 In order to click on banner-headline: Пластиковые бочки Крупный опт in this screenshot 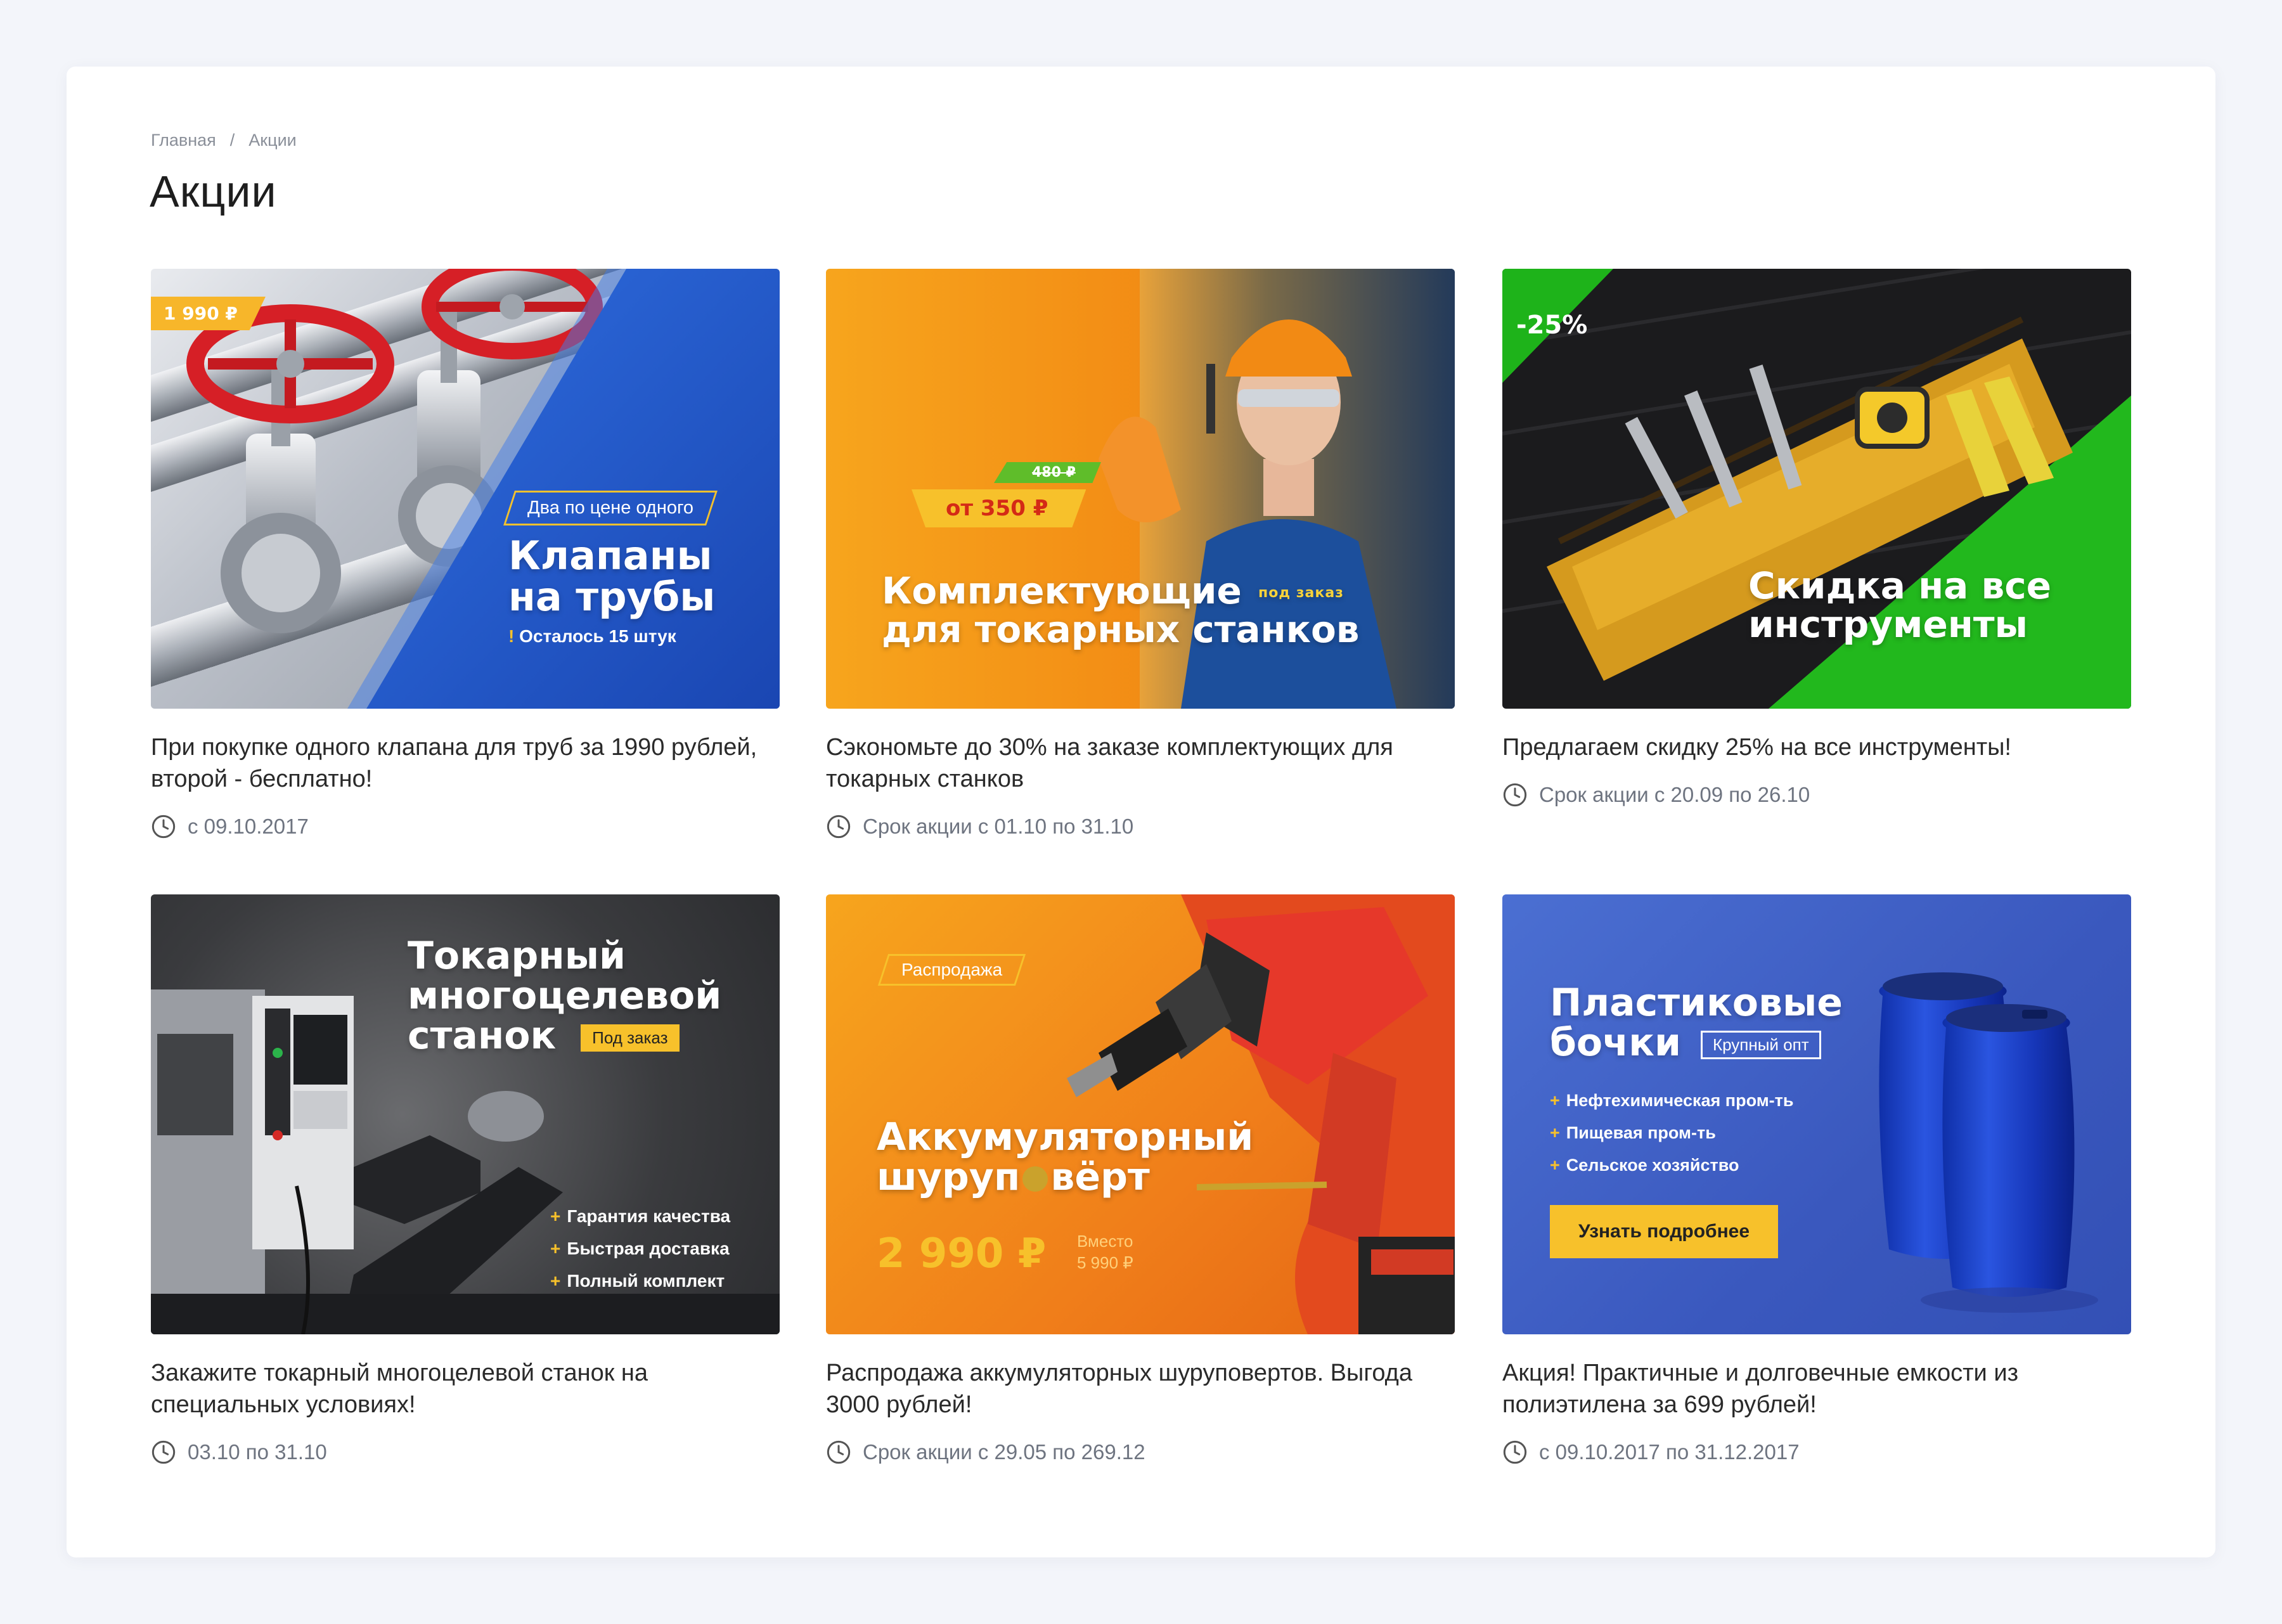, I will do `click(1696, 1023)`.